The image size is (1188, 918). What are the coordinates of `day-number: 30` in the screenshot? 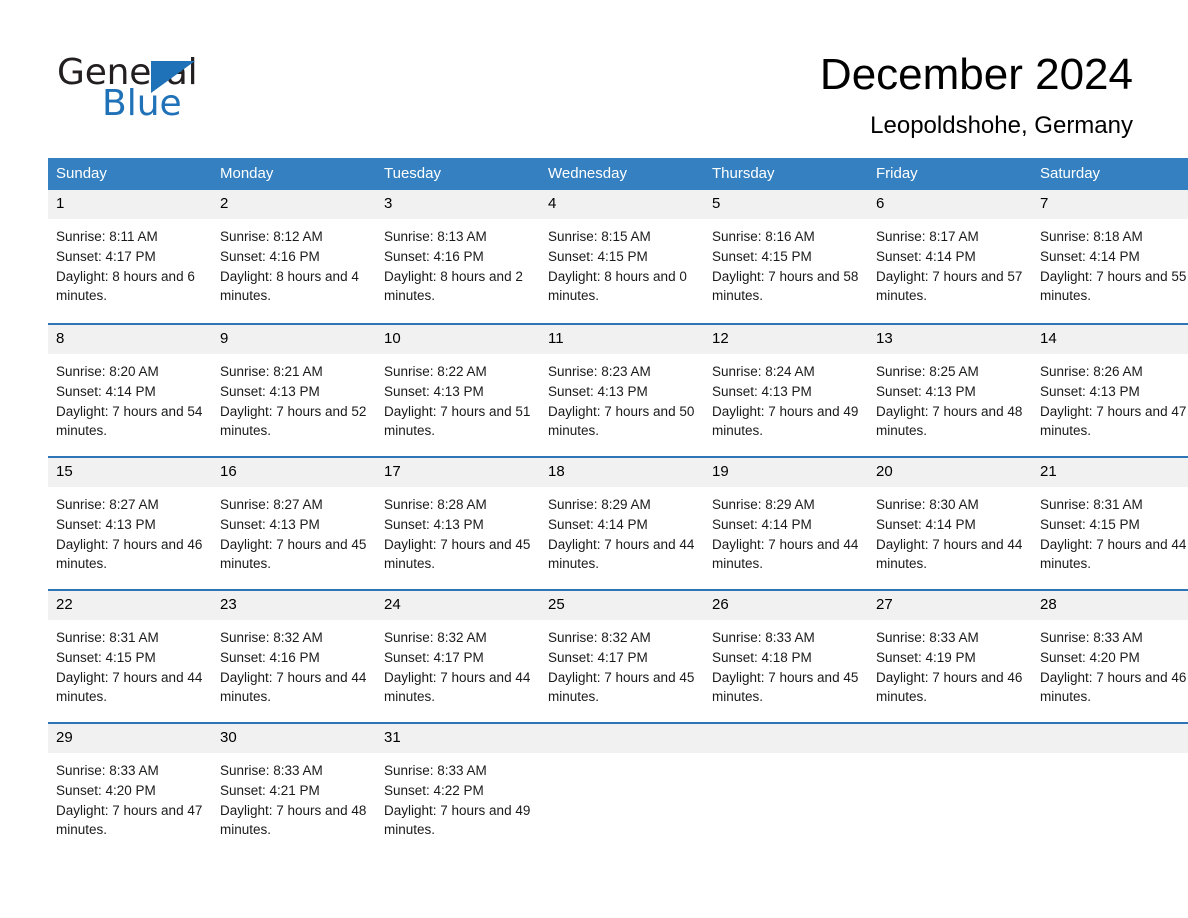 It's located at (294, 738).